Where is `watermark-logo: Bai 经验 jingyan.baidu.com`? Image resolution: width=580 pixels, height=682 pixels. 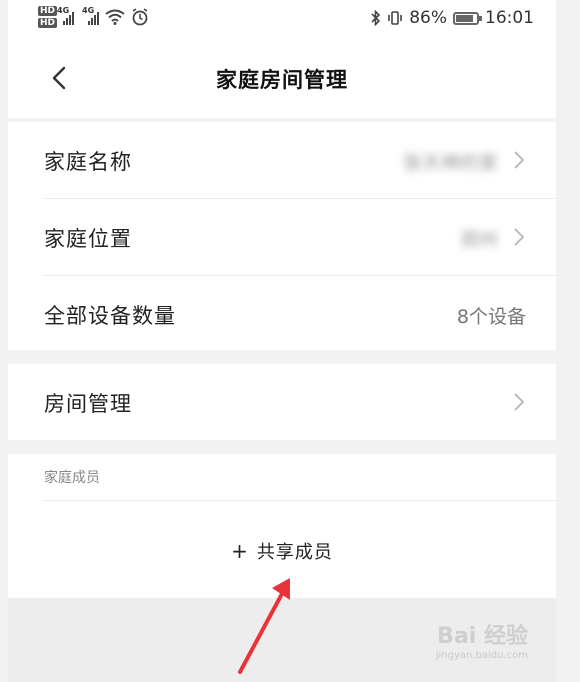 watermark-logo: Bai 经验 jingyan.baidu.com is located at coordinates (482, 639).